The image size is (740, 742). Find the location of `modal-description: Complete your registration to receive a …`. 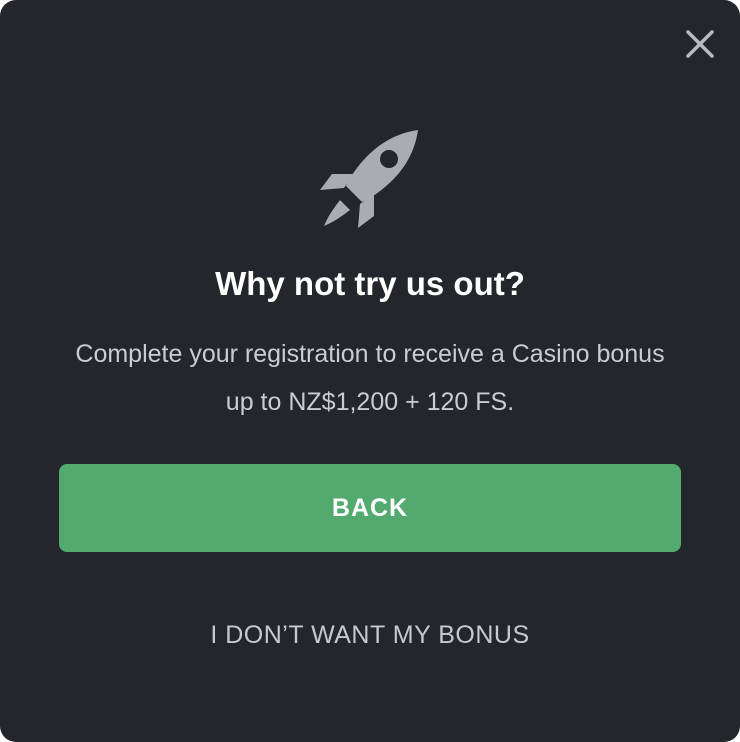

modal-description: Complete your registration to receive a … is located at coordinates (370, 378).